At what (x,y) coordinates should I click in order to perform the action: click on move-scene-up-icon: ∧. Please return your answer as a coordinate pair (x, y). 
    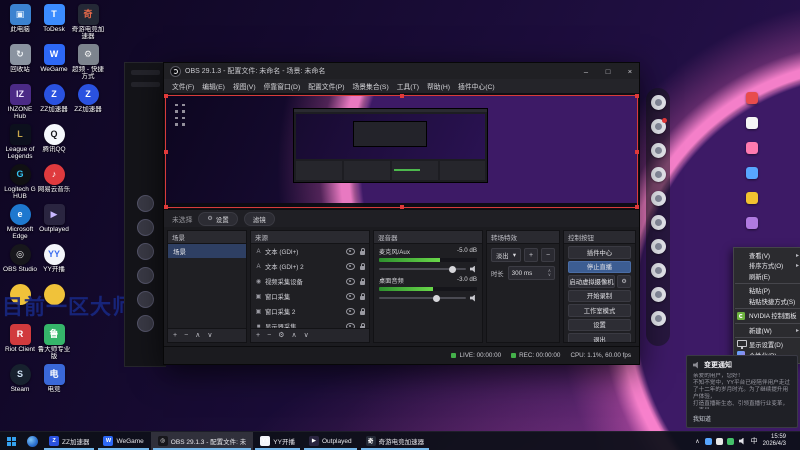
    Looking at the image, I should click on (197, 335).